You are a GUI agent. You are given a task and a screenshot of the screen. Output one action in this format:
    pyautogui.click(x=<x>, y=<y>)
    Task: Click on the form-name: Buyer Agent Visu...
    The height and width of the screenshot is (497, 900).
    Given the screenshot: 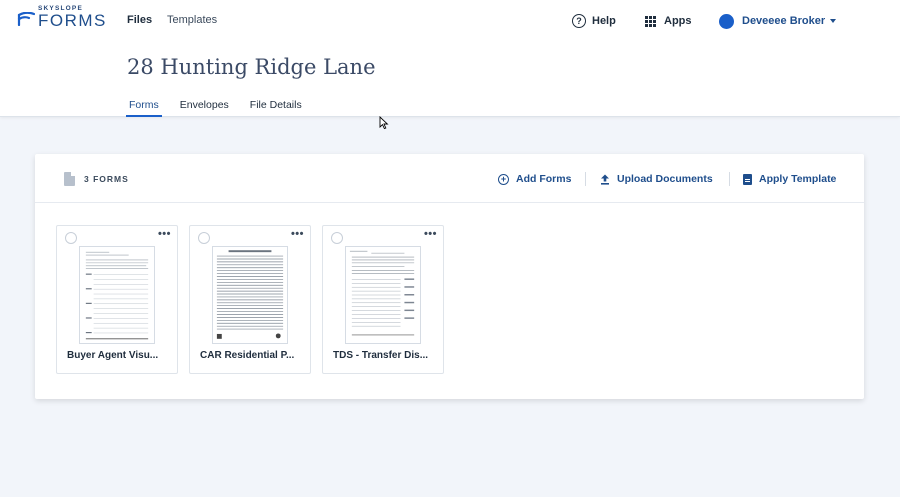 What is the action you would take?
    pyautogui.click(x=112, y=355)
    